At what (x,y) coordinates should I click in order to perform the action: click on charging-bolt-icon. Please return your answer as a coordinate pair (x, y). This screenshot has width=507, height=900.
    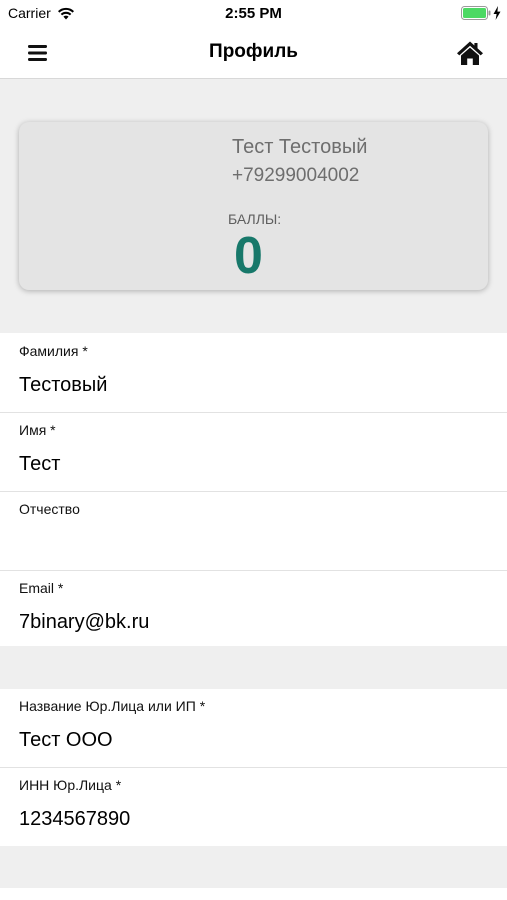
    Looking at the image, I should click on (497, 13).